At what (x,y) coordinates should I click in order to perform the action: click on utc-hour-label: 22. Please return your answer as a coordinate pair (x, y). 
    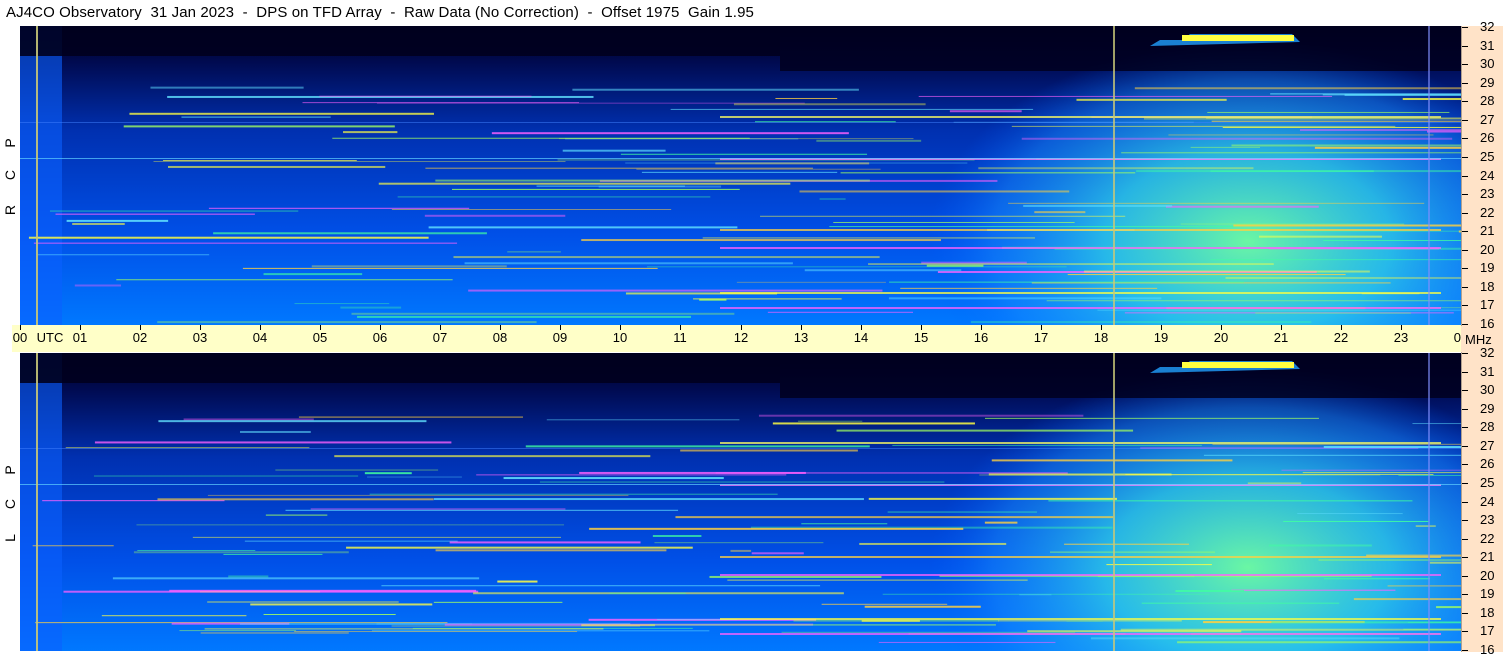
    Looking at the image, I should click on (1341, 337).